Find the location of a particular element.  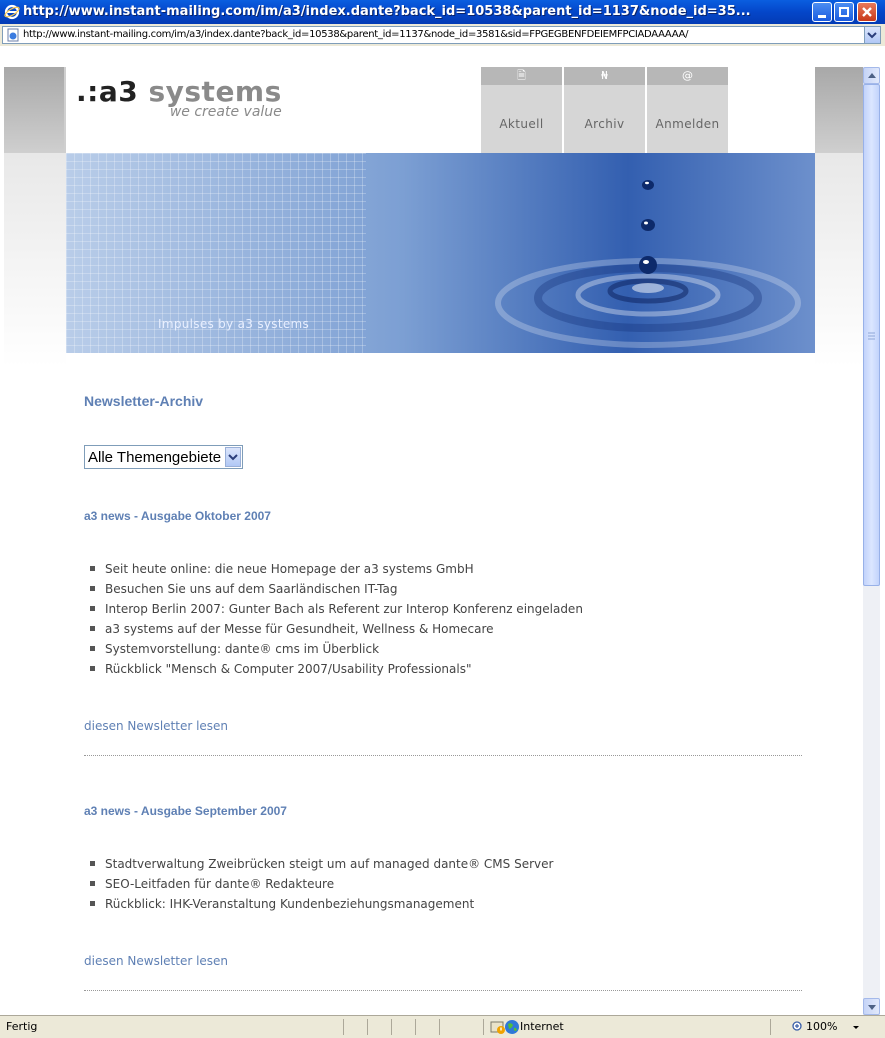

site-logo: .:a3 systems we create value is located at coordinates (179, 97).